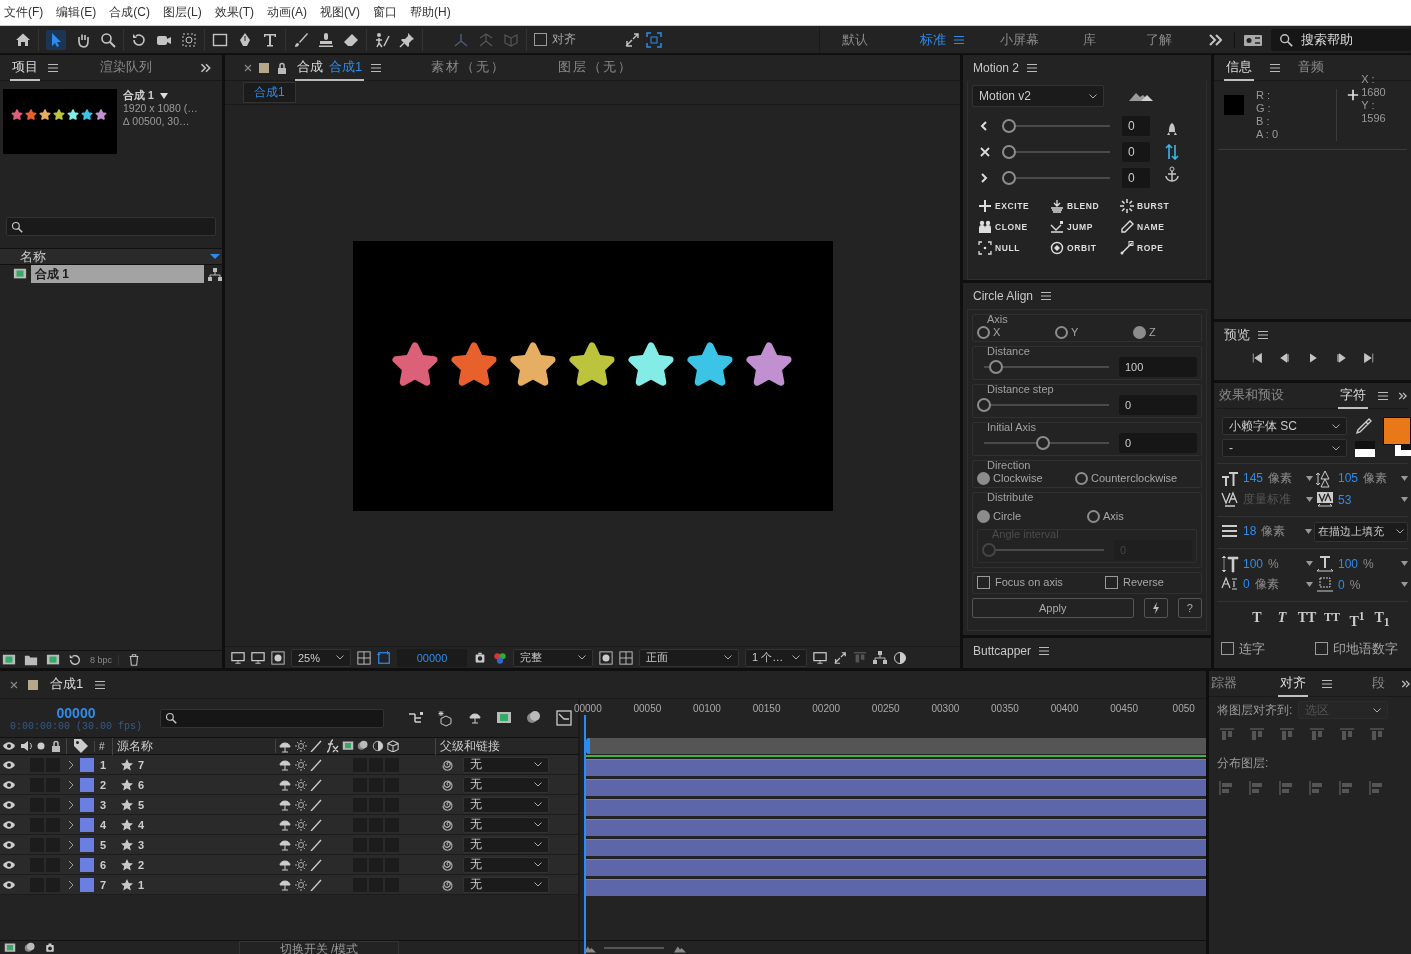 The image size is (1411, 954). What do you see at coordinates (1085, 206) in the screenshot?
I see `action-button: BLEND` at bounding box center [1085, 206].